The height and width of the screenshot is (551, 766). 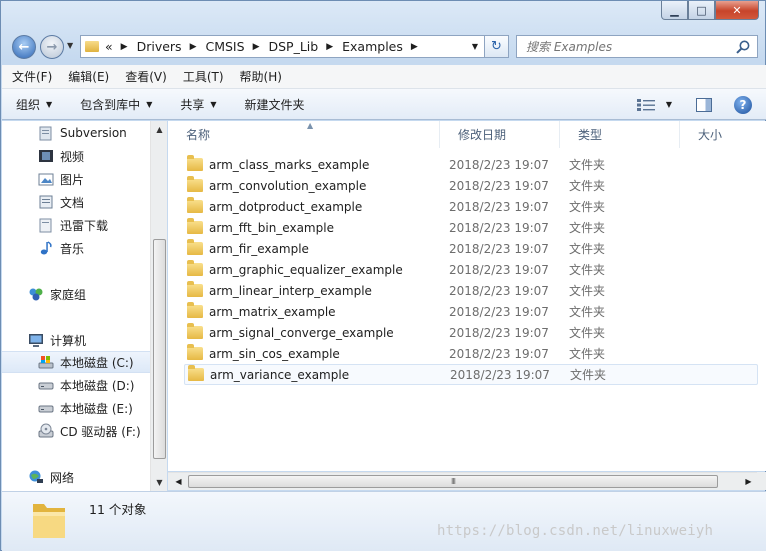 What do you see at coordinates (761, 481) in the screenshot?
I see `scrollbar-corner` at bounding box center [761, 481].